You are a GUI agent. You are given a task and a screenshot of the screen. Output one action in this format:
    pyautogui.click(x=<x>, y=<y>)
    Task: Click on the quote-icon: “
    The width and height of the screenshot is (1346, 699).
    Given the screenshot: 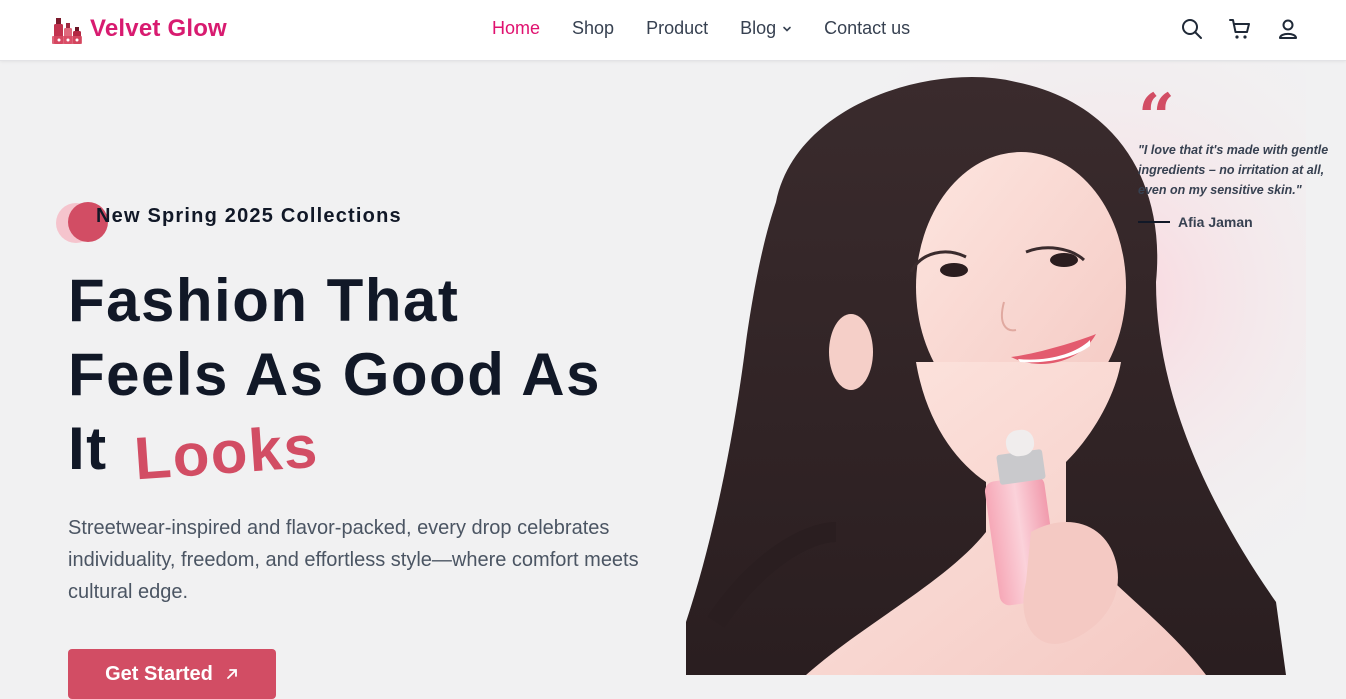 What is the action you would take?
    pyautogui.click(x=1156, y=117)
    